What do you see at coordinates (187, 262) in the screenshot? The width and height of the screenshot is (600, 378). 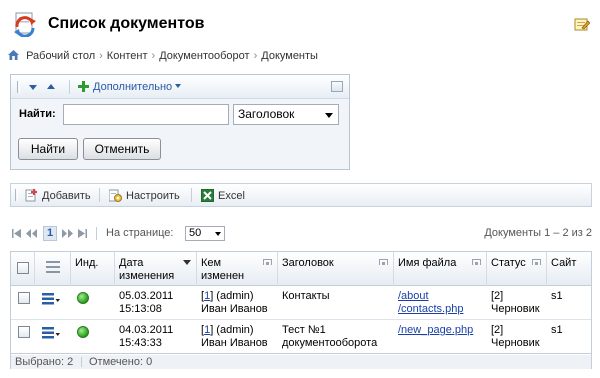 I see `sort-descending-icon` at bounding box center [187, 262].